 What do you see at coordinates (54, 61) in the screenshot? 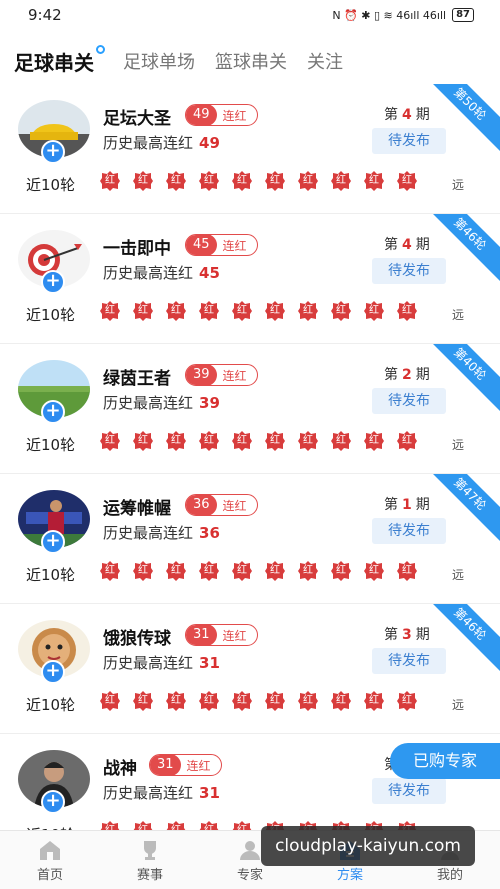
I see `tab-football-parlay: 足球串关` at bounding box center [54, 61].